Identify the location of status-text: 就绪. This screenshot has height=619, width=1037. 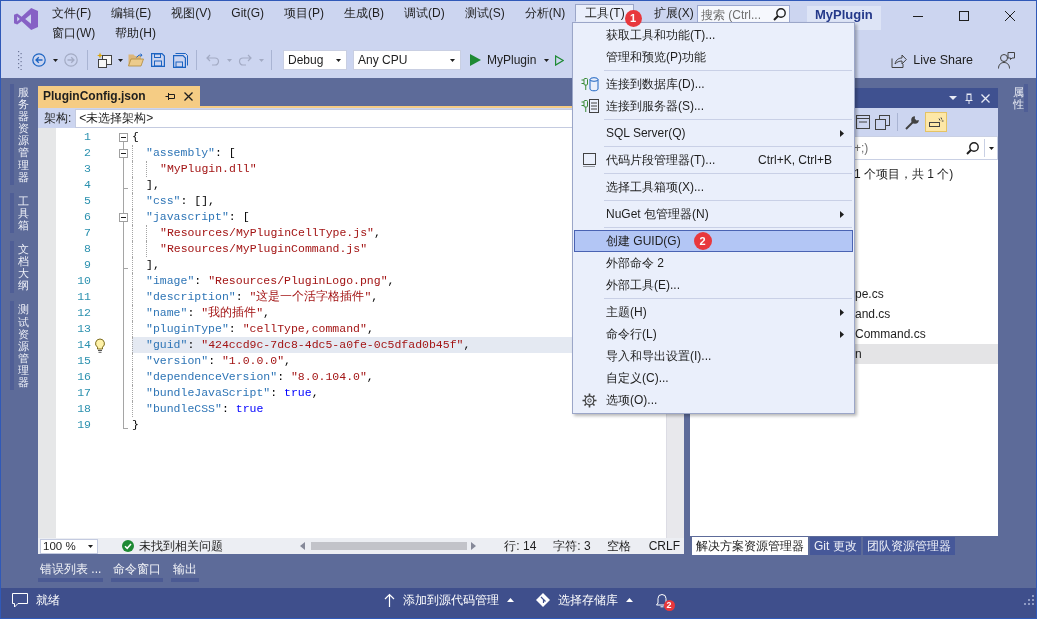
(48, 600).